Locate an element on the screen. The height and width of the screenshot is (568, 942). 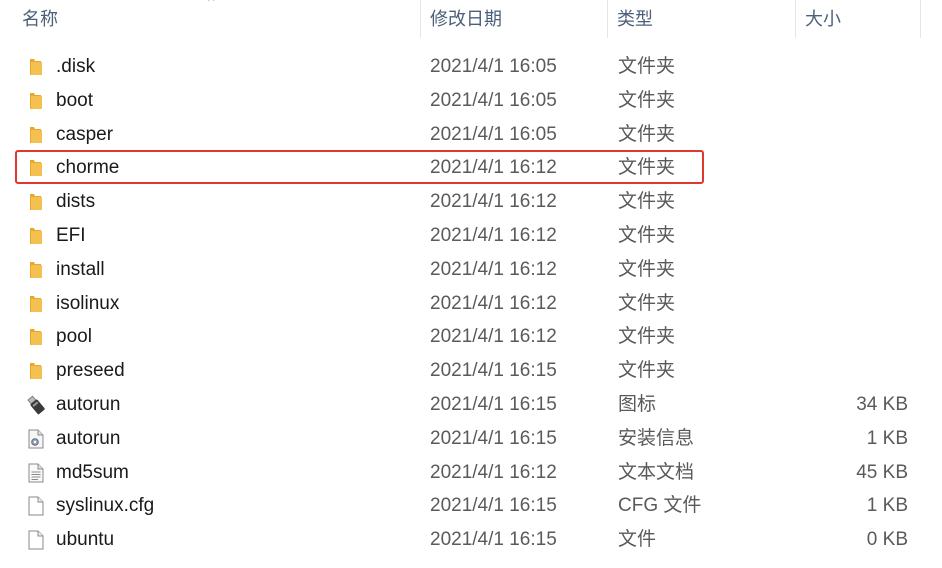
file-row: preseed 2021/4/1 16:15 文件夹 is located at coordinates (466, 371).